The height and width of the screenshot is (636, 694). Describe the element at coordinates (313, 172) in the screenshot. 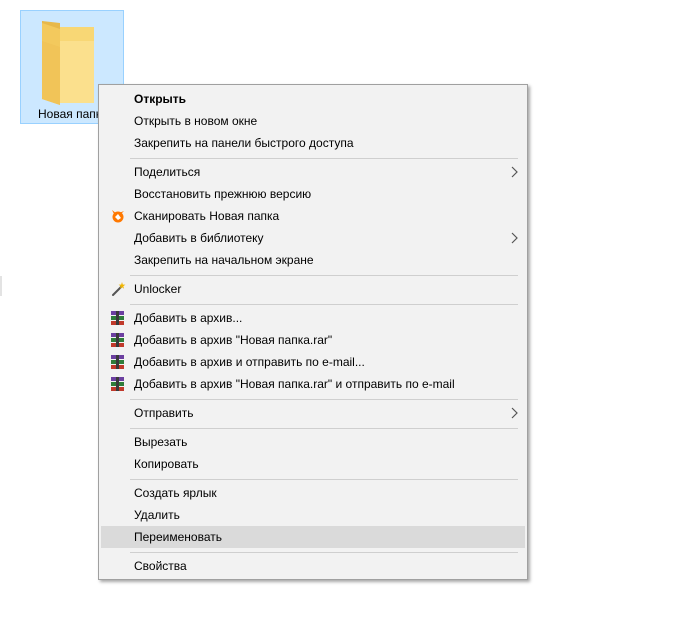

I see `menu-item-share: Поделиться` at that location.